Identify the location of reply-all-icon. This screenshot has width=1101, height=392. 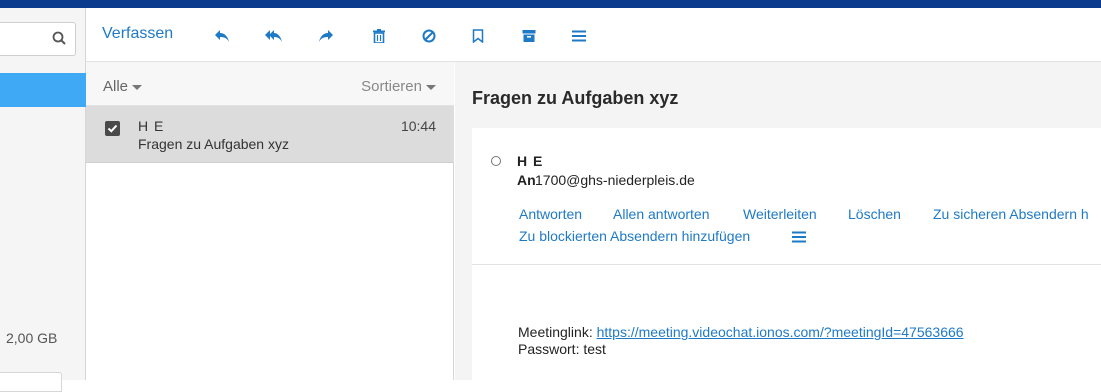
(274, 36).